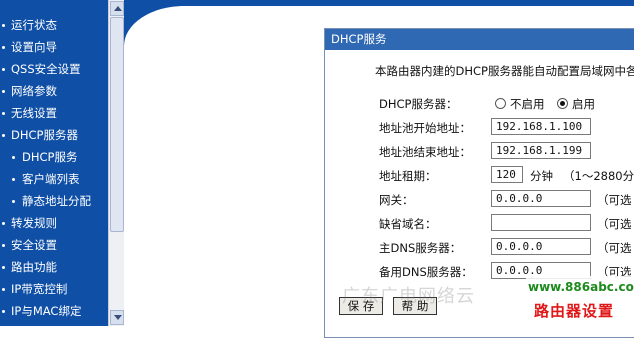 This screenshot has height=338, width=634. I want to click on sidebar-item-dhcp-service: DHCP服务, so click(54, 157).